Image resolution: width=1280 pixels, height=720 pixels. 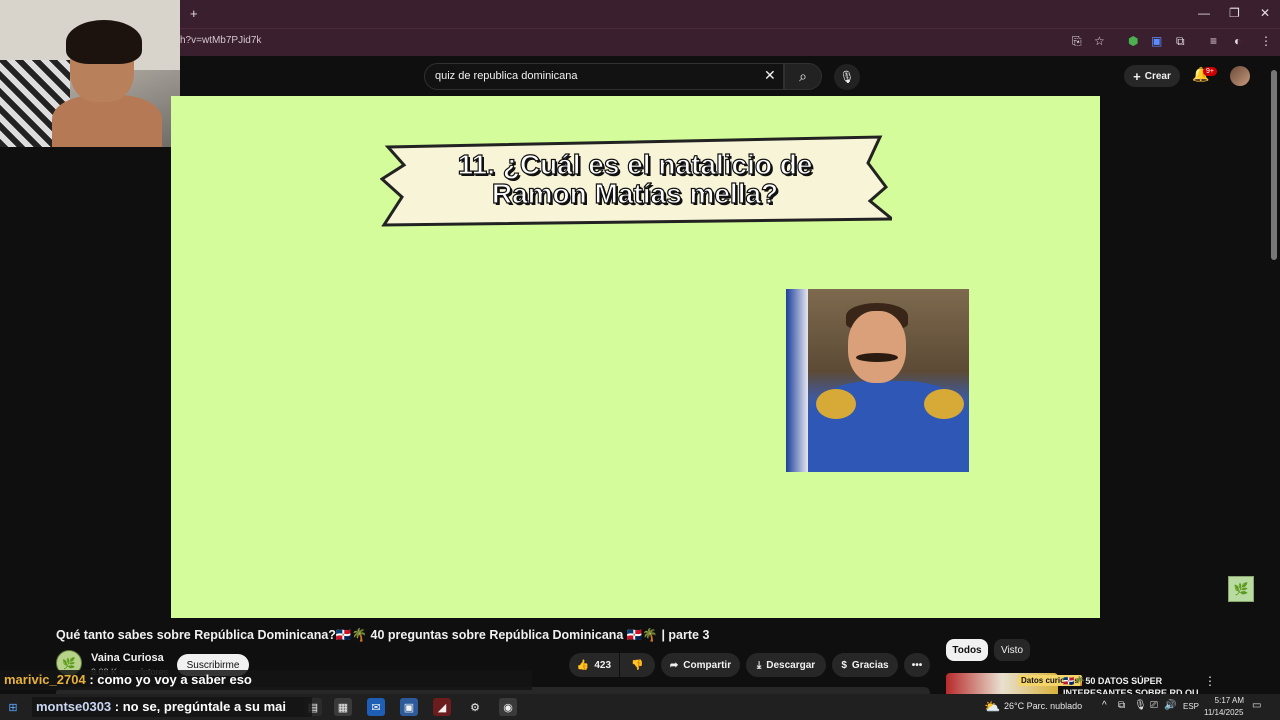 What do you see at coordinates (1237, 41) in the screenshot?
I see `profile-icon: ◐` at bounding box center [1237, 41].